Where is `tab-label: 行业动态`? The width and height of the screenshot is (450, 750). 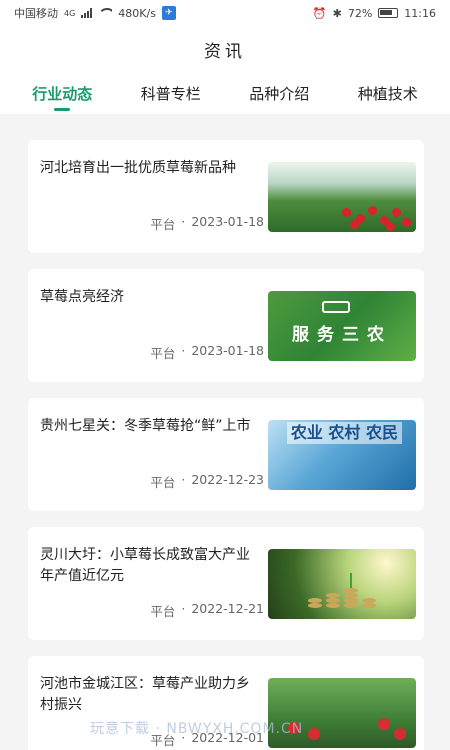 tab-label: 行业动态 is located at coordinates (62, 93).